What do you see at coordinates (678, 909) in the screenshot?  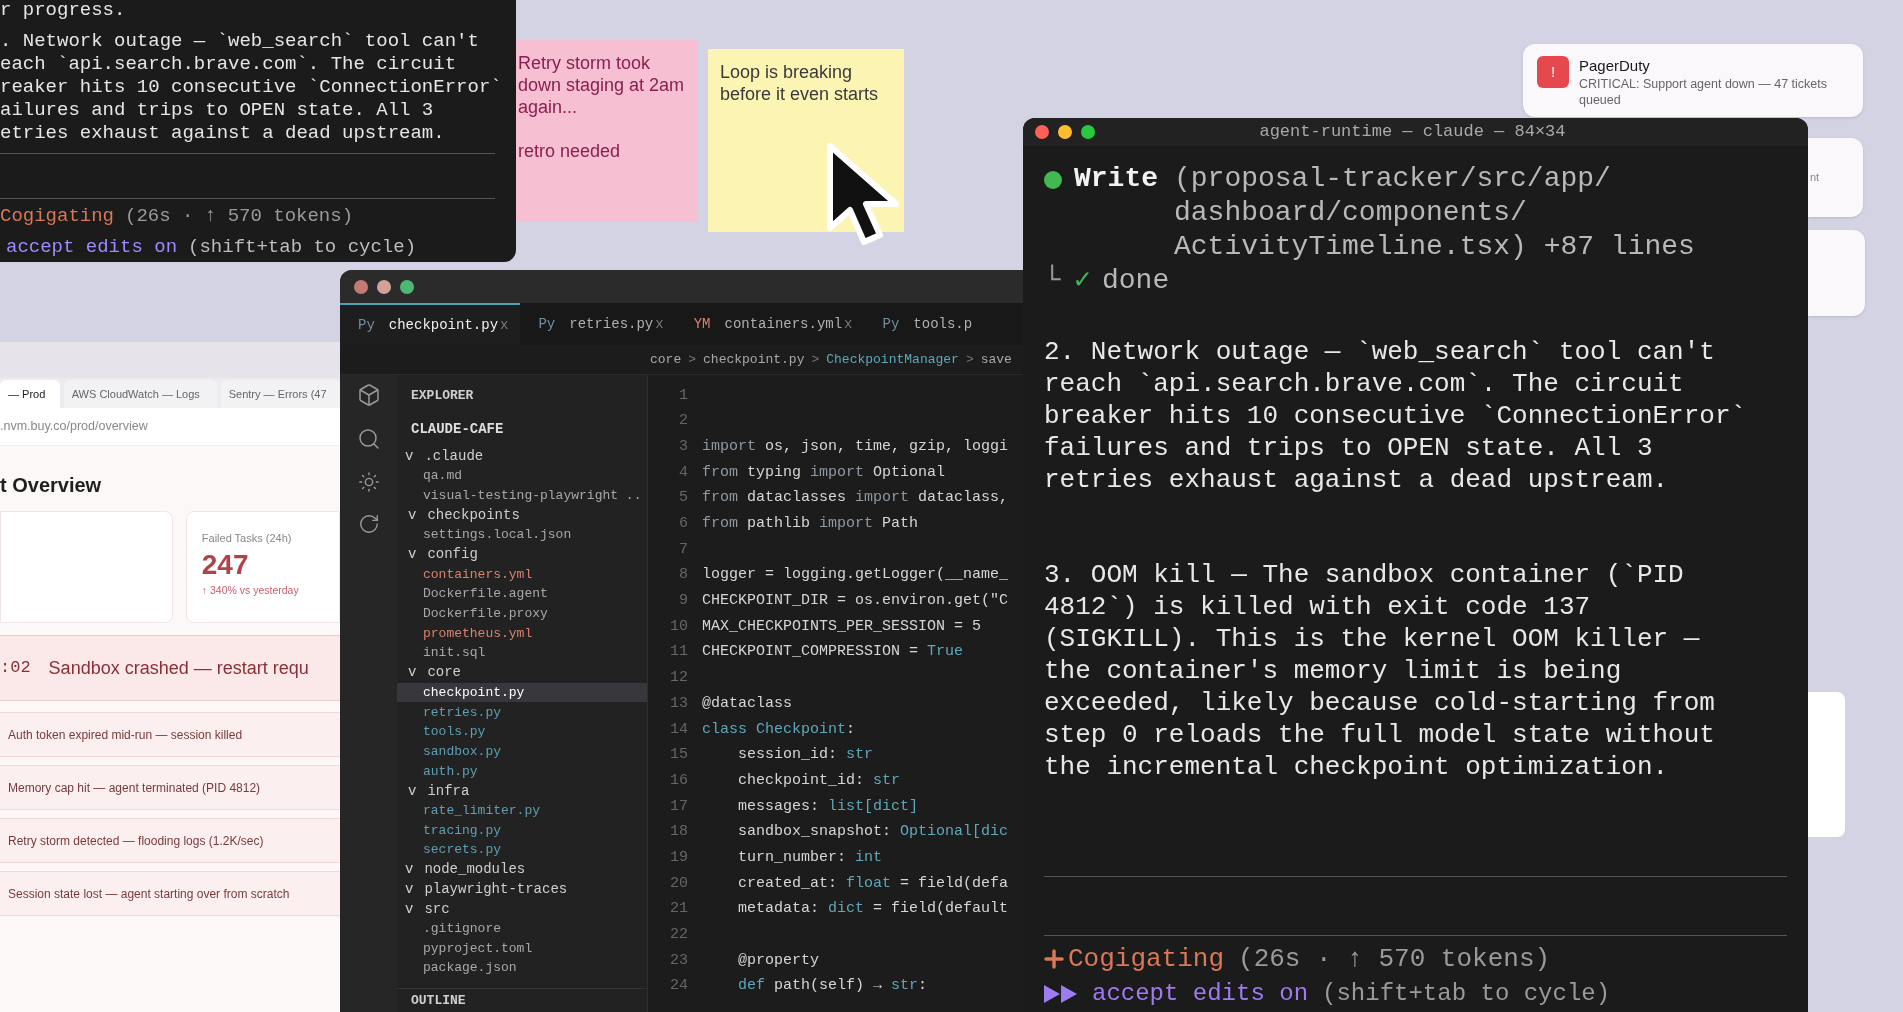 I see `line-number: 21` at bounding box center [678, 909].